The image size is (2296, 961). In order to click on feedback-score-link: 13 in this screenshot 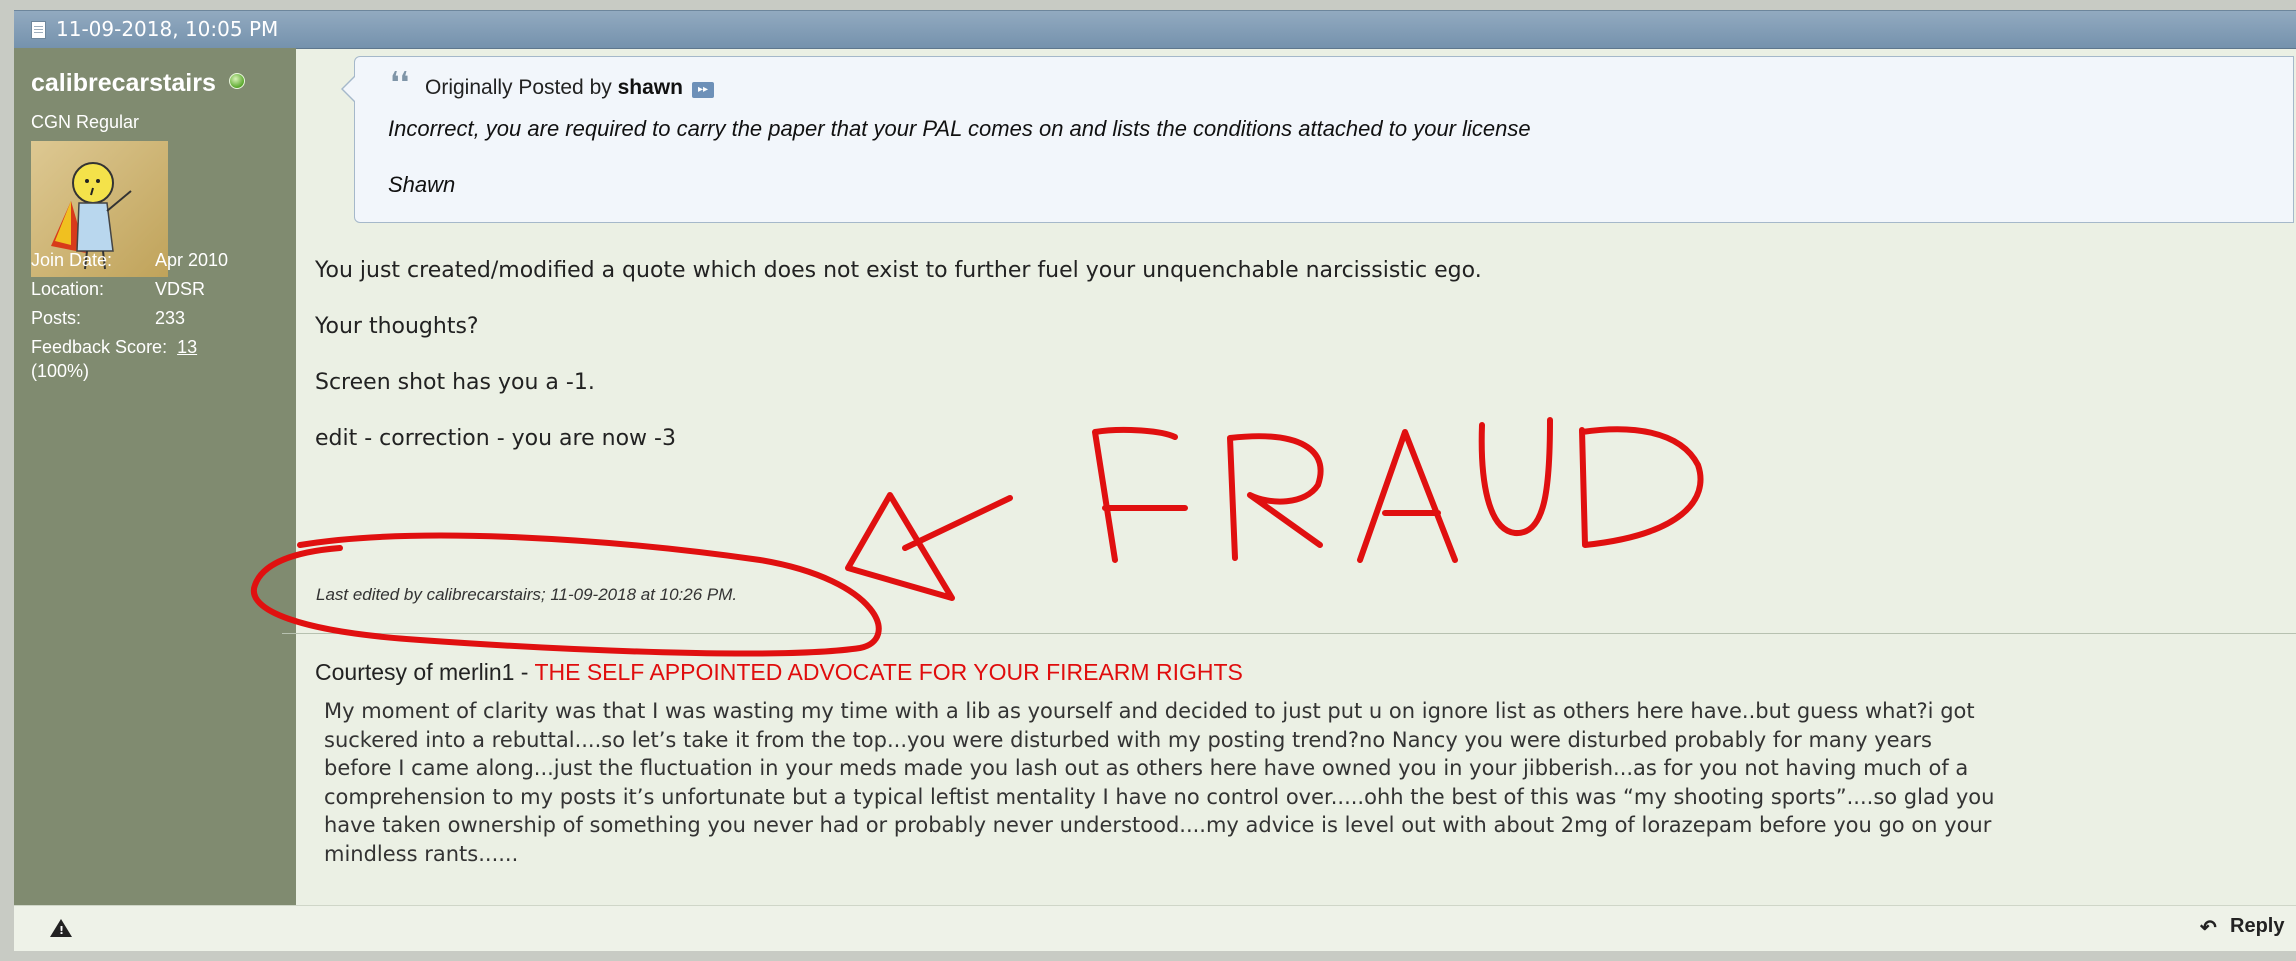, I will do `click(187, 347)`.